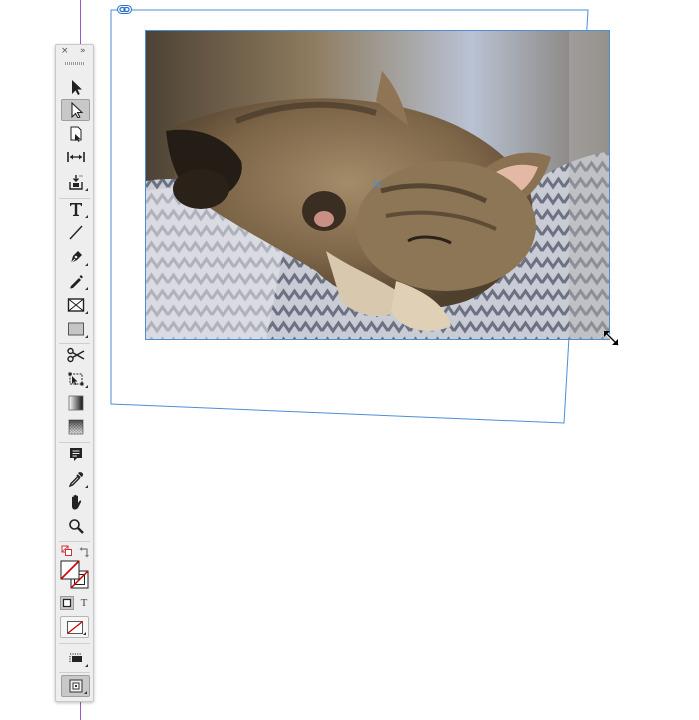 Image resolution: width=699 pixels, height=720 pixels. I want to click on direct-selection-tool, so click(75, 110).